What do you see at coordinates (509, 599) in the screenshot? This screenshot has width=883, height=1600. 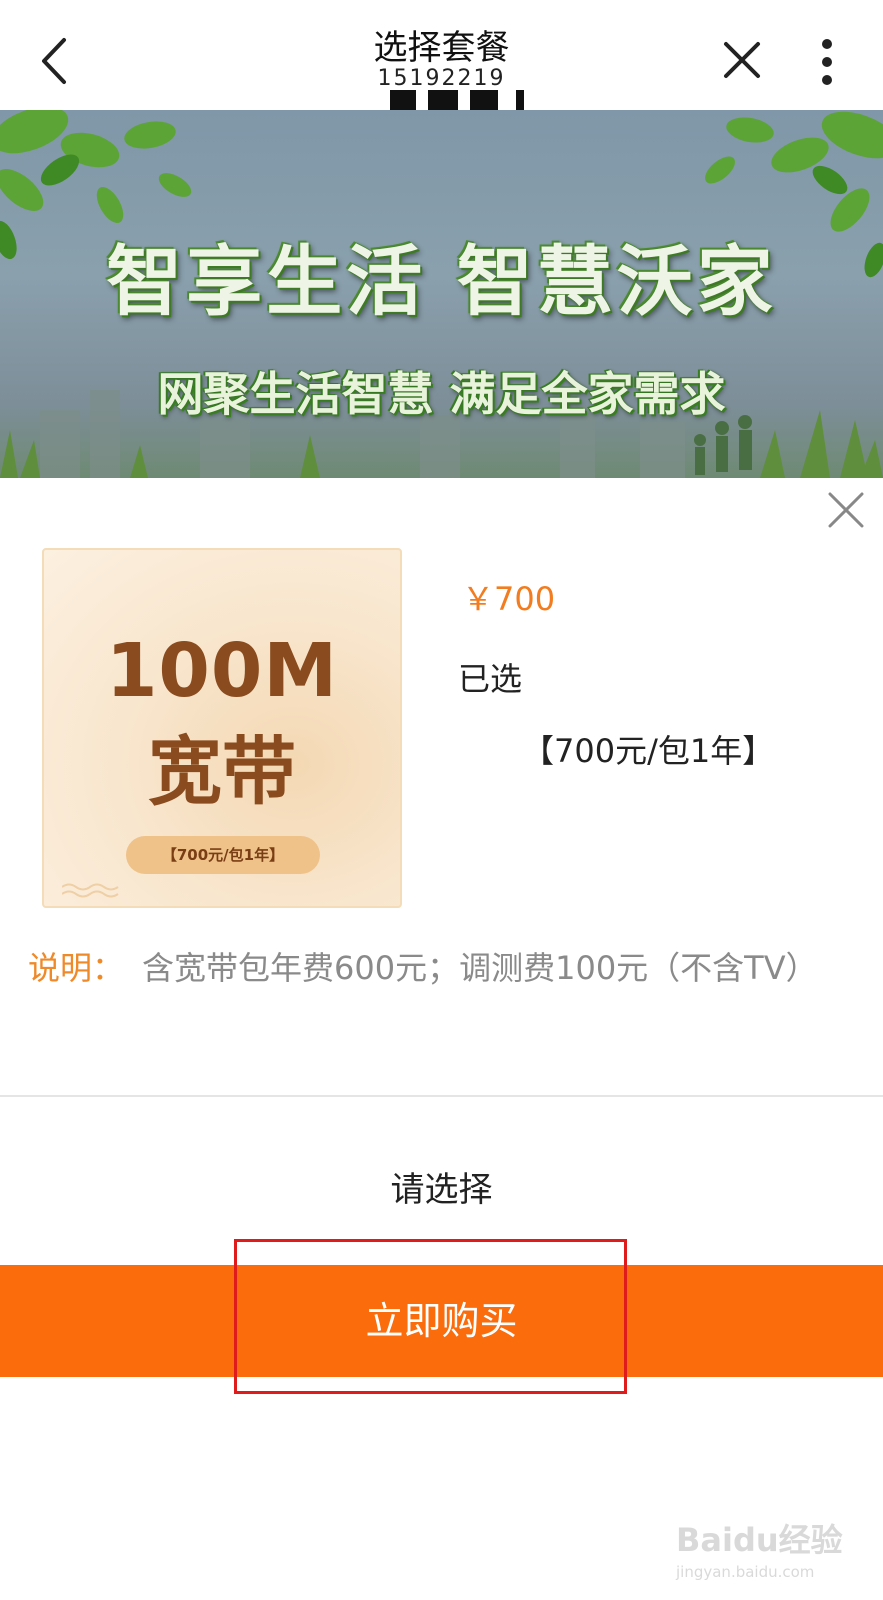 I see `price: ￥700` at bounding box center [509, 599].